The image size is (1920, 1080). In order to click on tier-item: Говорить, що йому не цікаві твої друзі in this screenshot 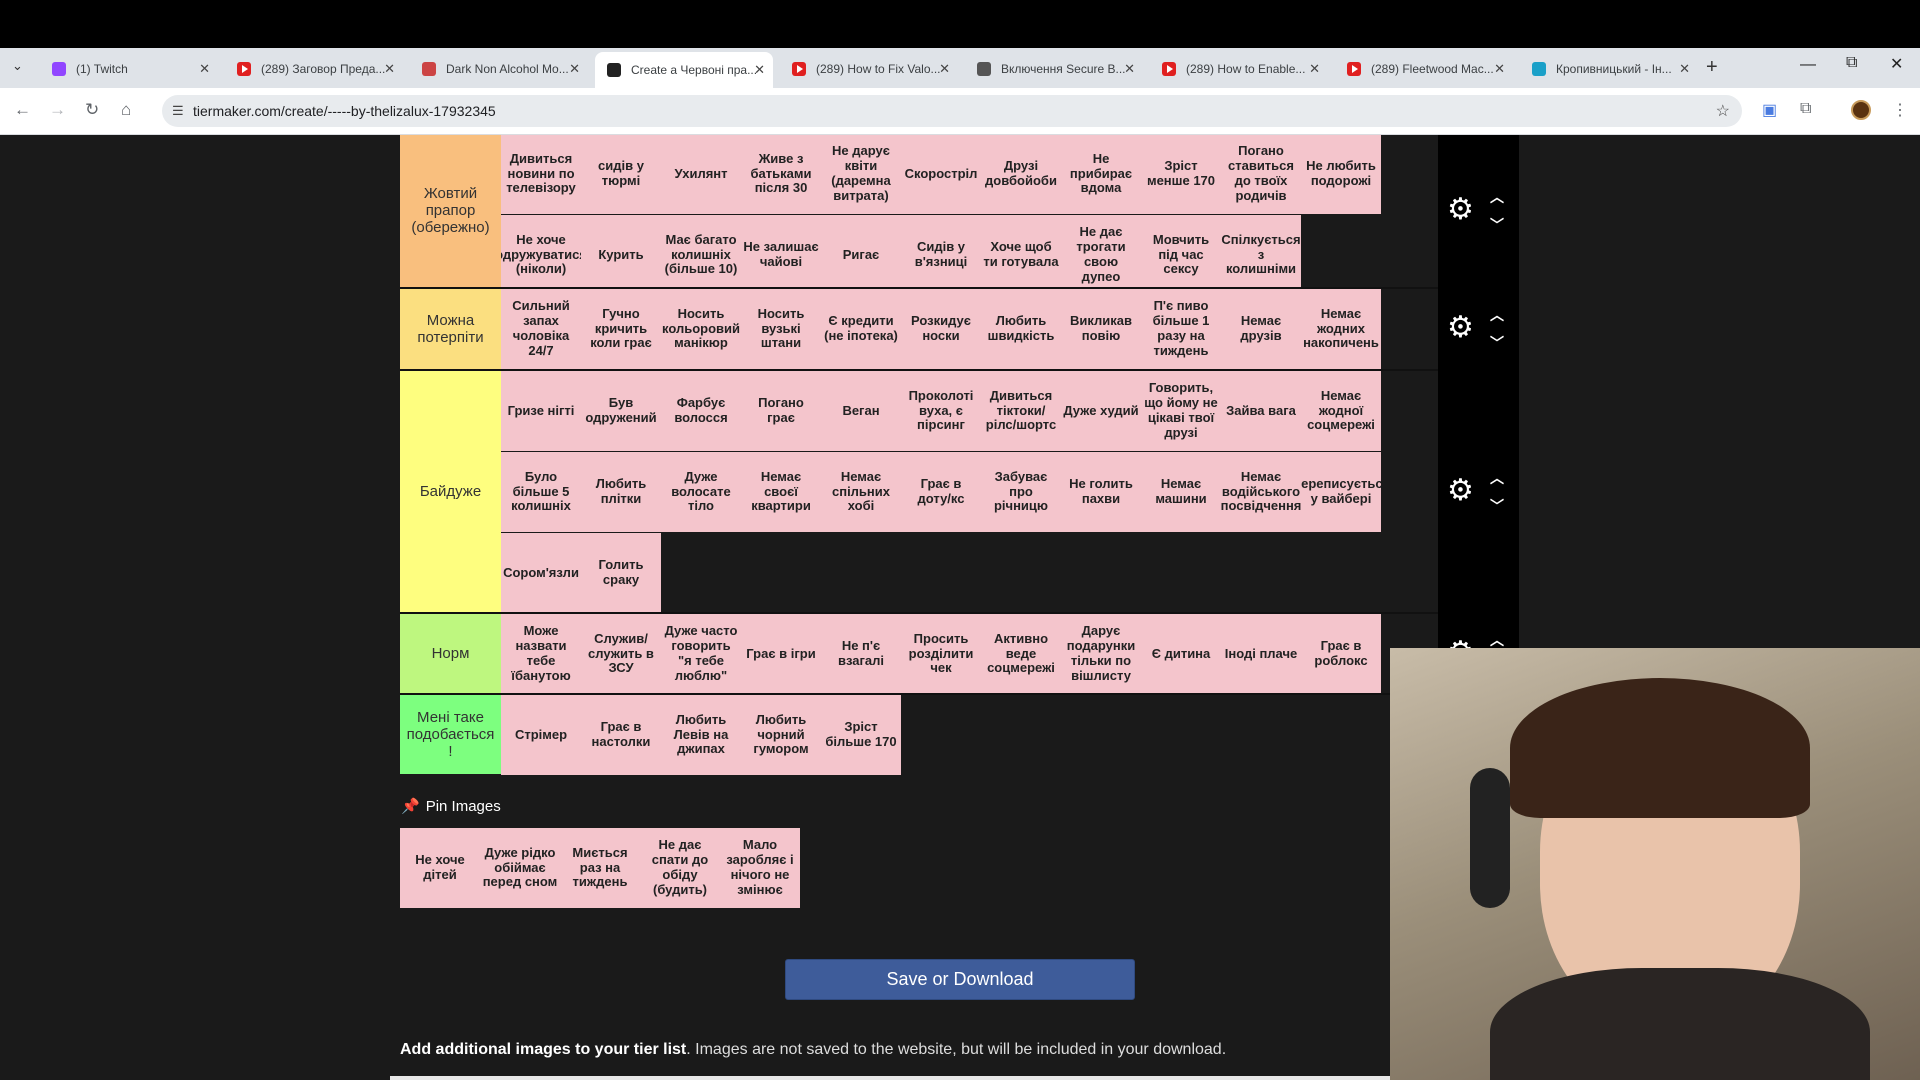, I will do `click(1181, 411)`.